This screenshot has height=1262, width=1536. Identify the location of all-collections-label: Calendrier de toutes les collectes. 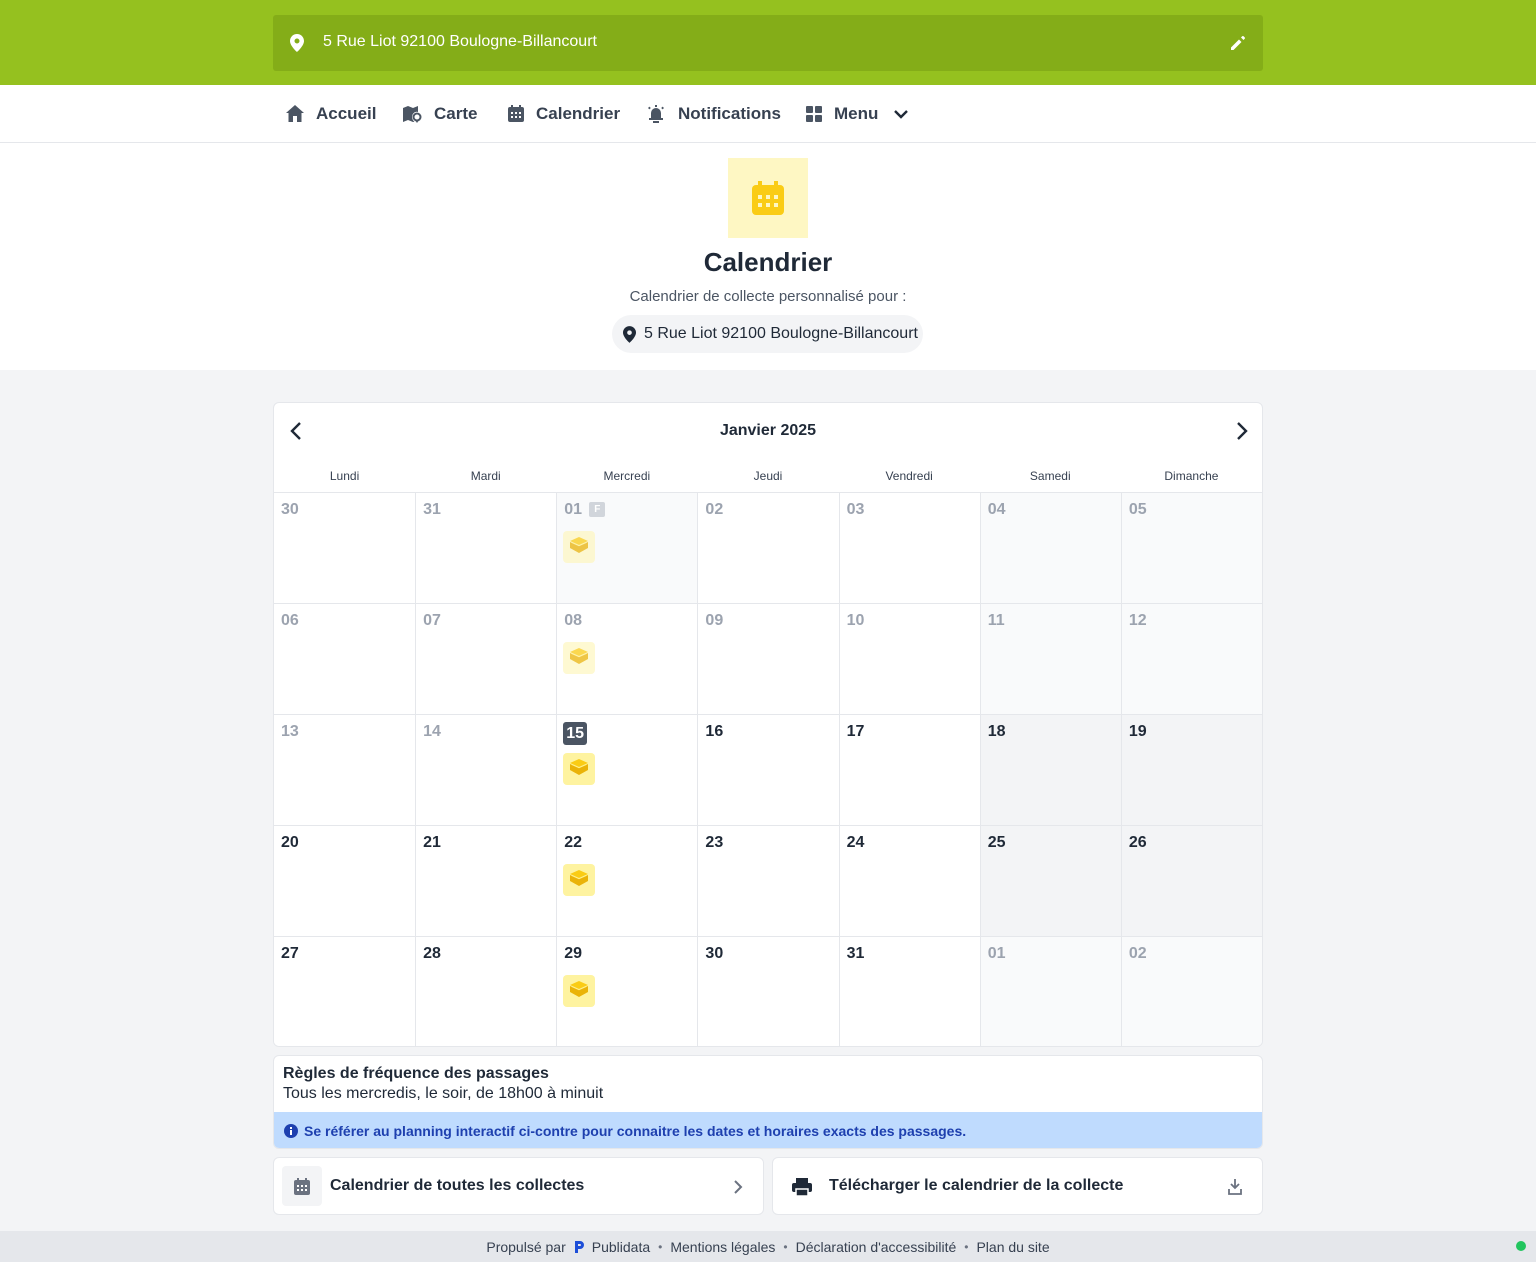
(457, 1185).